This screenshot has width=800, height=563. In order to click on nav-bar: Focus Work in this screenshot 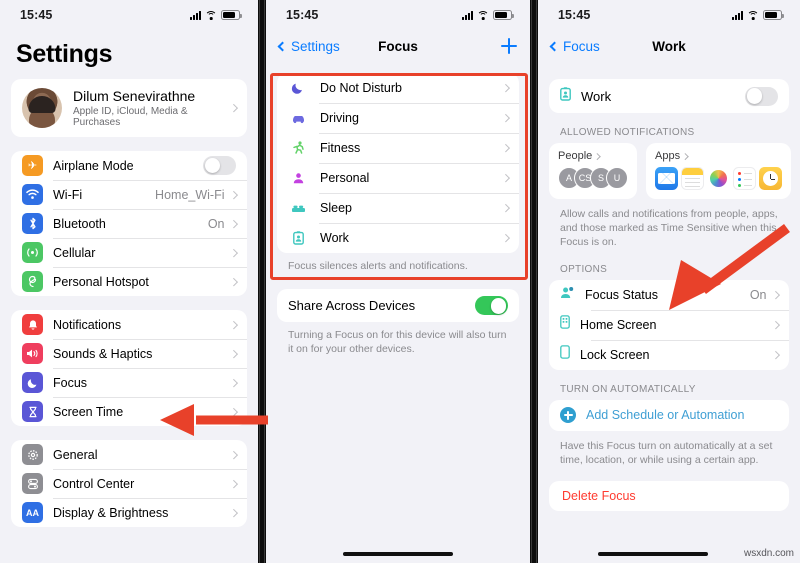, I will do `click(669, 46)`.